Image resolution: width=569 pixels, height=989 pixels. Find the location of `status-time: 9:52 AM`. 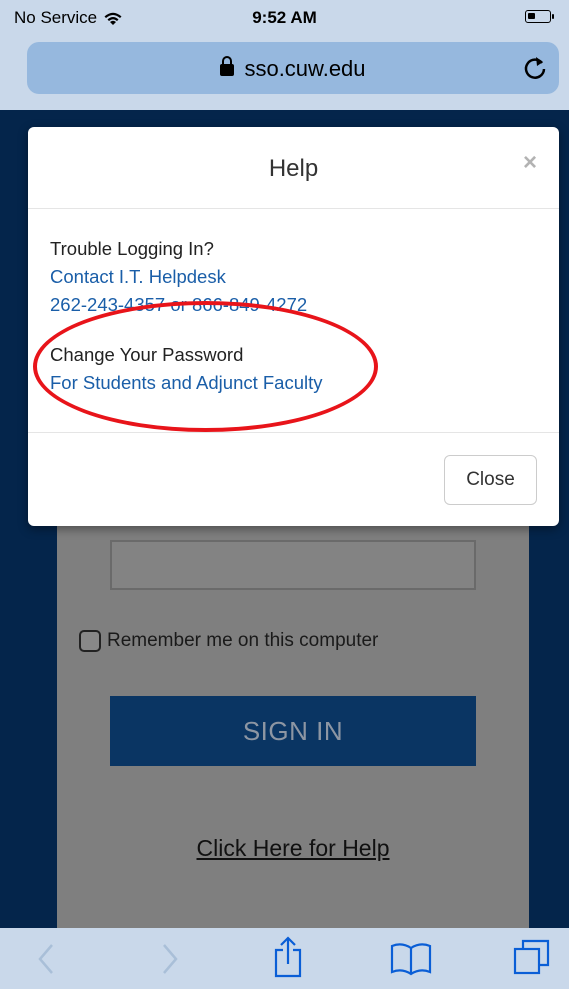

status-time: 9:52 AM is located at coordinates (284, 17).